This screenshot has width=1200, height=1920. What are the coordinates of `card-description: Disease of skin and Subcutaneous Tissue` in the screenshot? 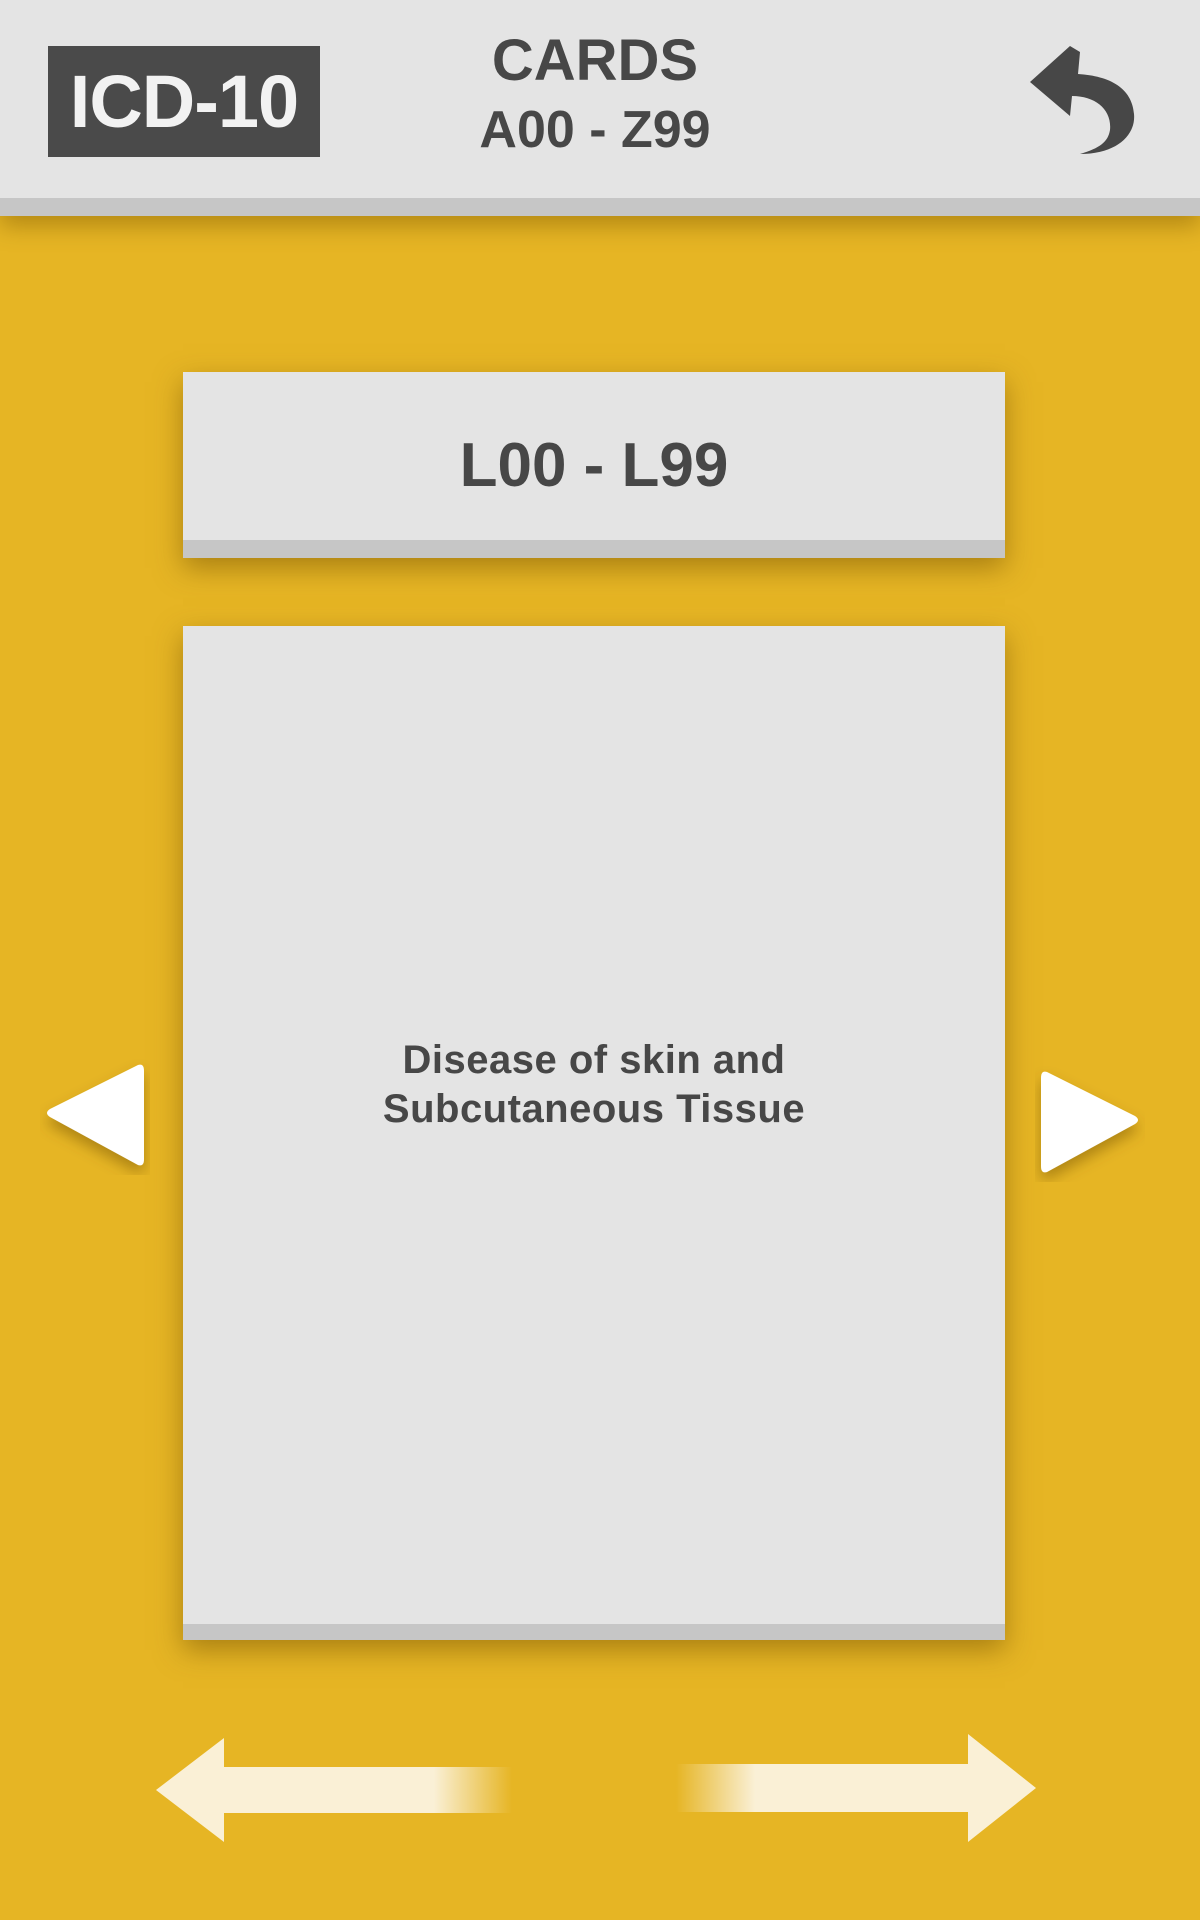 It's located at (594, 1085).